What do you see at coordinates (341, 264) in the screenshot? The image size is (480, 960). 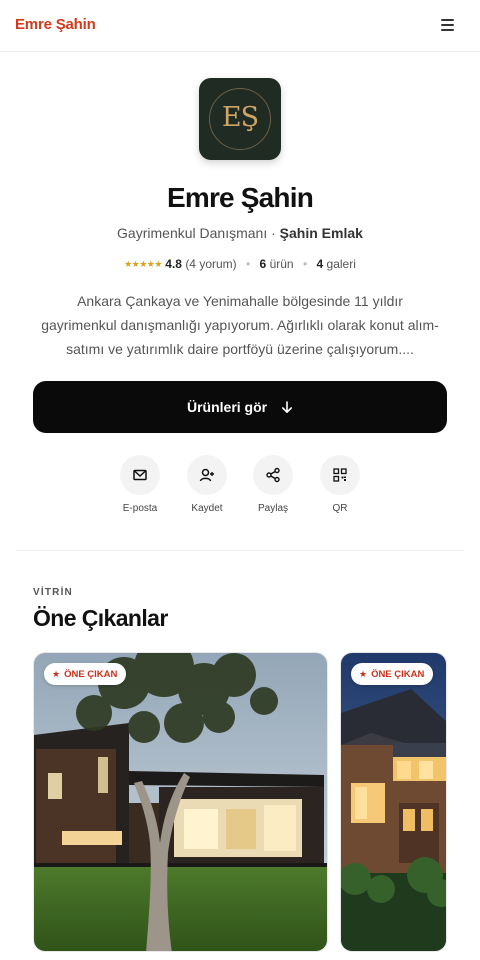 I see `galleries-label: galeri` at bounding box center [341, 264].